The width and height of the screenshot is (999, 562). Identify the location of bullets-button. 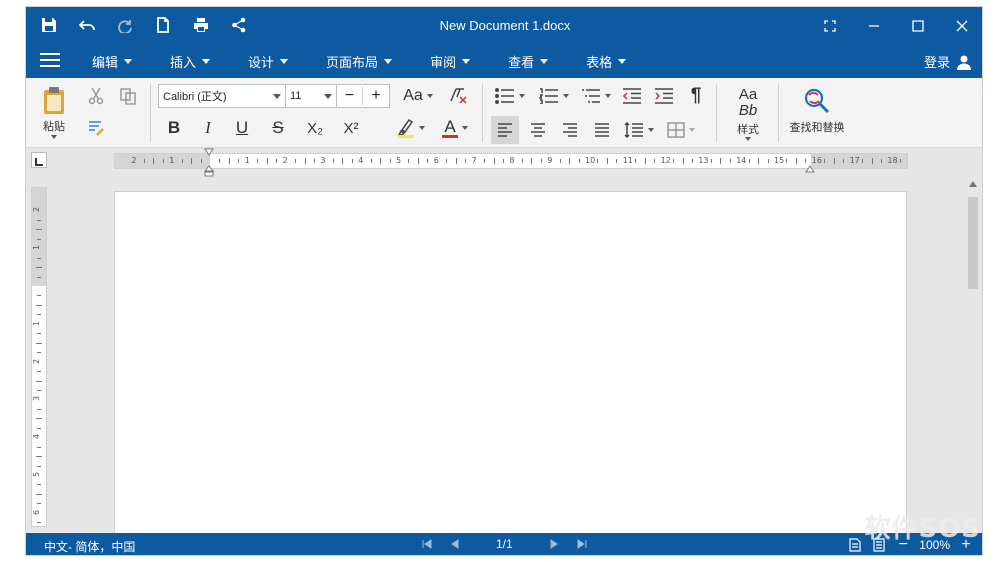
(510, 96).